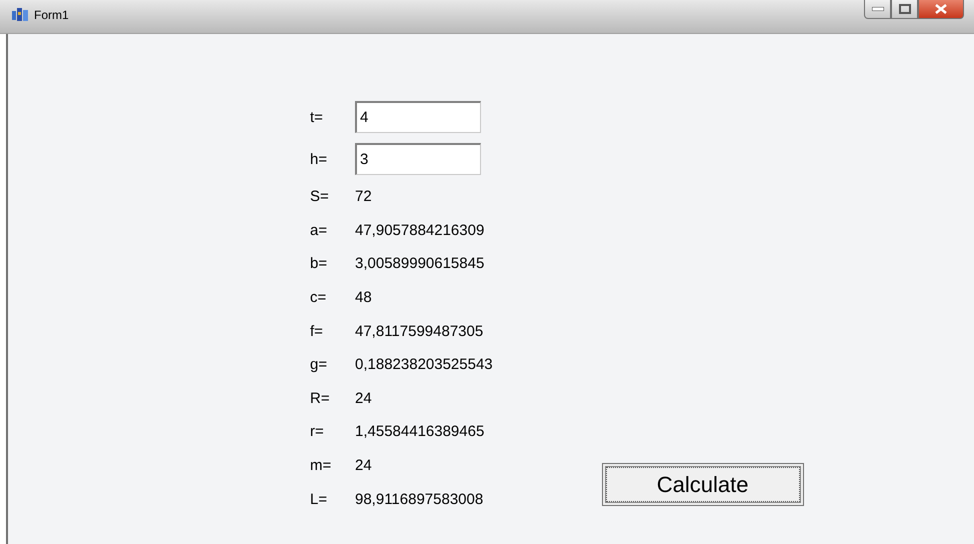 This screenshot has width=974, height=544. Describe the element at coordinates (419, 331) in the screenshot. I see `result-value: 47,8117599487305` at that location.